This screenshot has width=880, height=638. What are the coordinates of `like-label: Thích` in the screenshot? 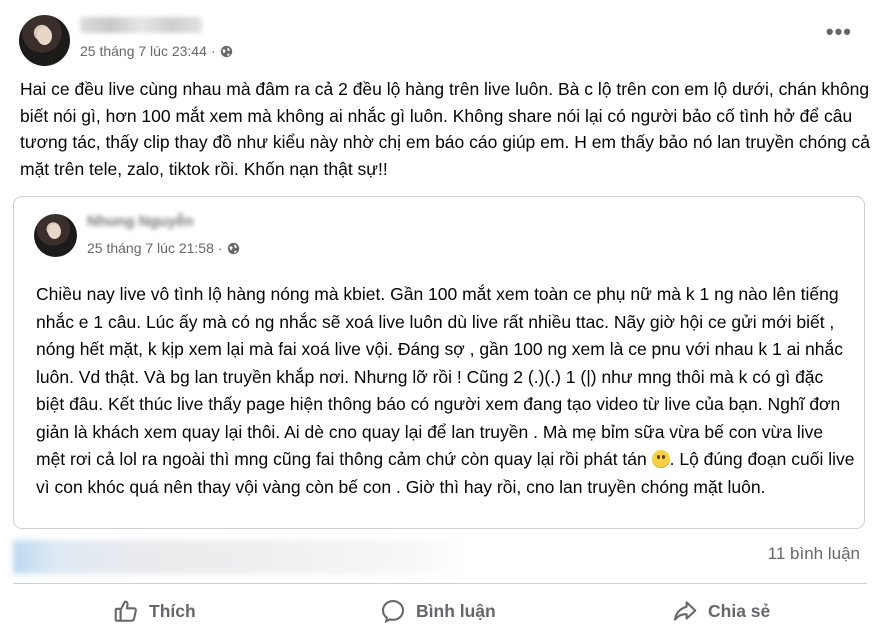 It's located at (172, 610).